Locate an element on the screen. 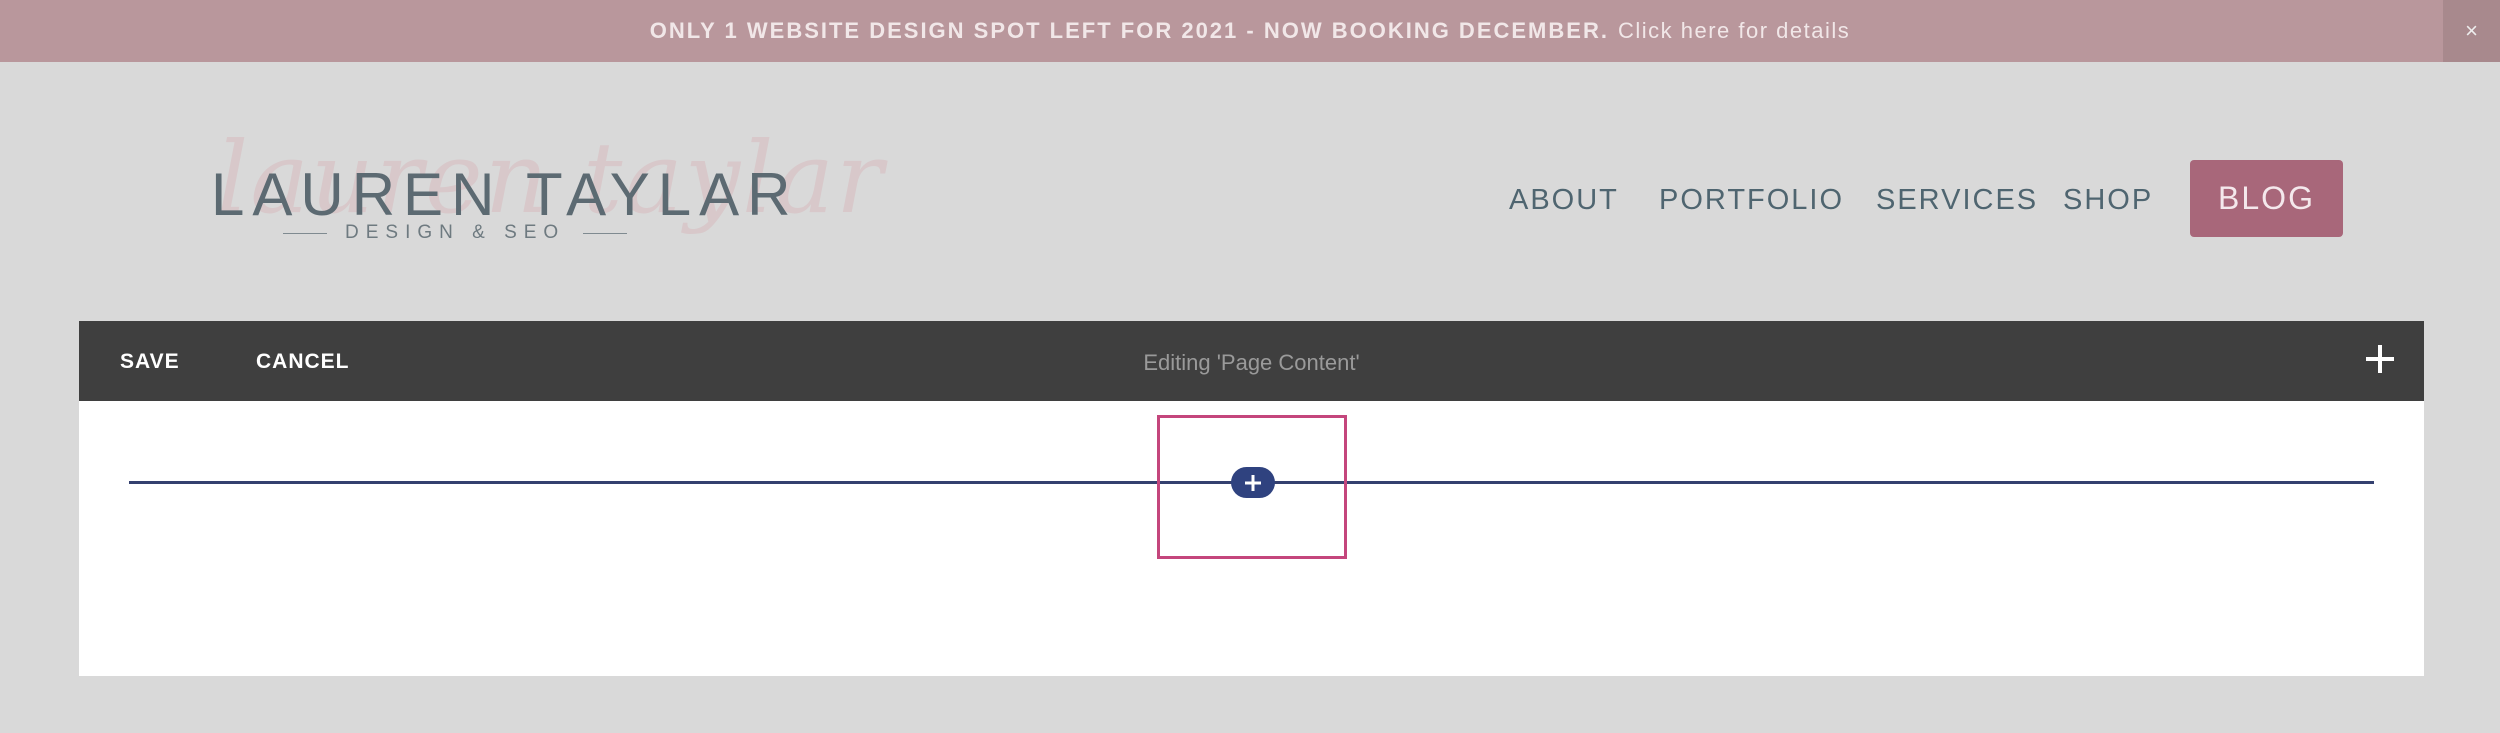 This screenshot has height=733, width=2500. site-logo: lauren taylar LAUREN TAYLAR DESIGN & SEO is located at coordinates (544, 198).